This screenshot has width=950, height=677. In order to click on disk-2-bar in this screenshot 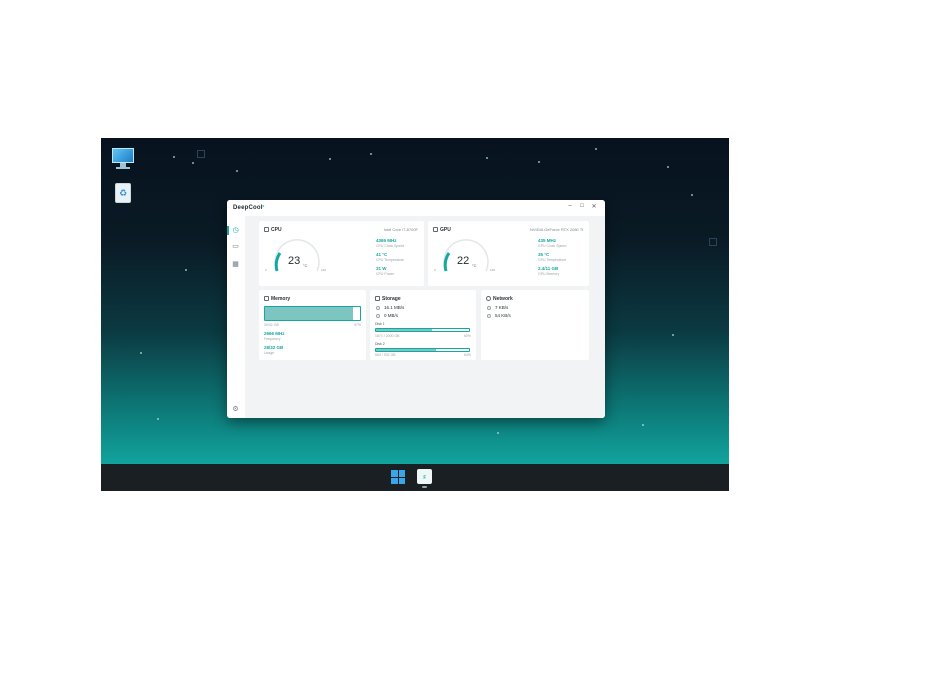, I will do `click(422, 350)`.